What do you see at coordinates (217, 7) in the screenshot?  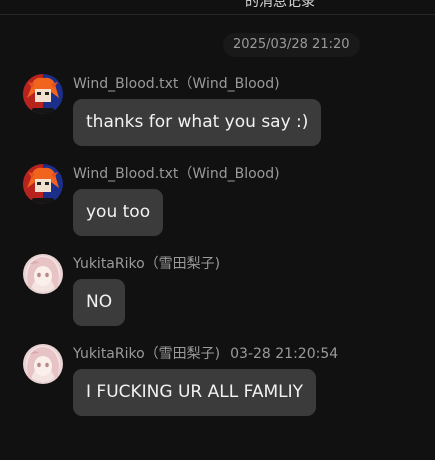 I see `window-header: 的消息记录` at bounding box center [217, 7].